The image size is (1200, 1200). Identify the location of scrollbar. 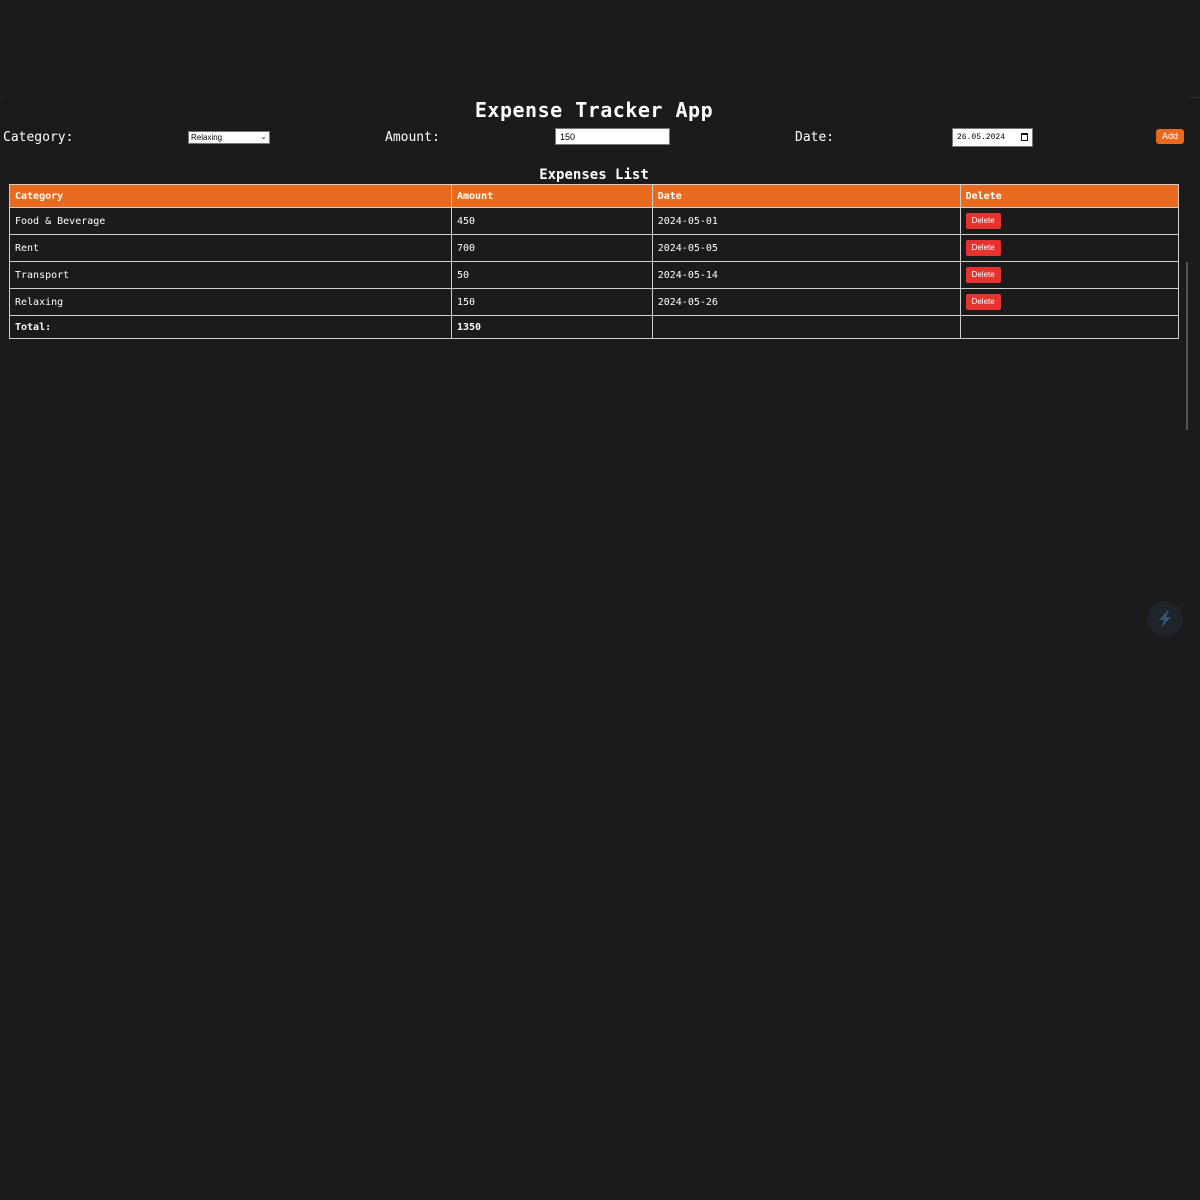
(1187, 346).